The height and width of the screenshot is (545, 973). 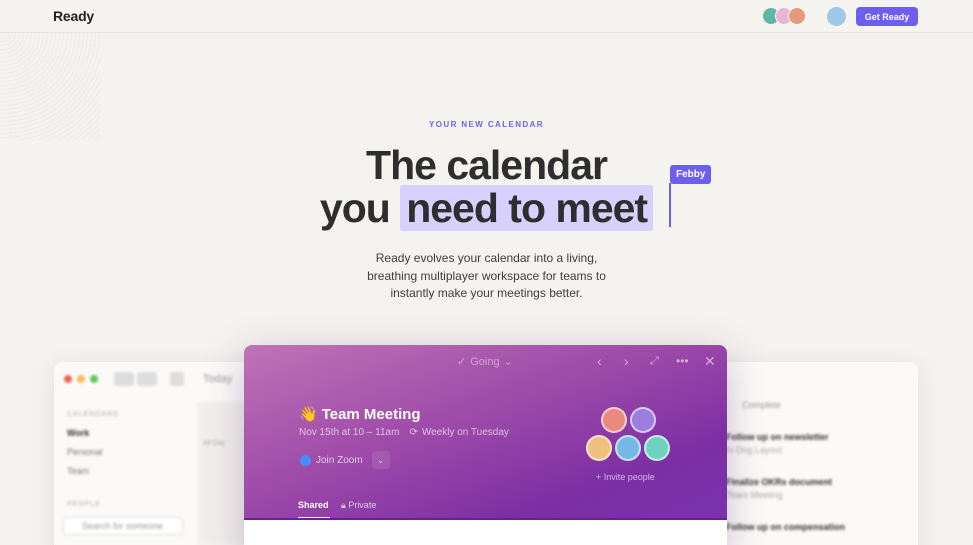 What do you see at coordinates (308, 414) in the screenshot?
I see `wave-emoji: 👋` at bounding box center [308, 414].